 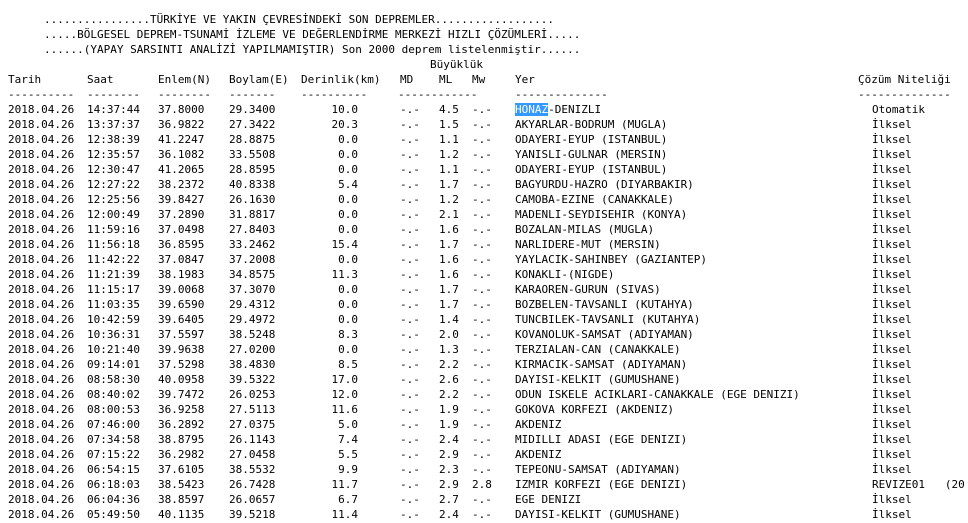 I want to click on cell-latitude: 37.8000, so click(x=181, y=109).